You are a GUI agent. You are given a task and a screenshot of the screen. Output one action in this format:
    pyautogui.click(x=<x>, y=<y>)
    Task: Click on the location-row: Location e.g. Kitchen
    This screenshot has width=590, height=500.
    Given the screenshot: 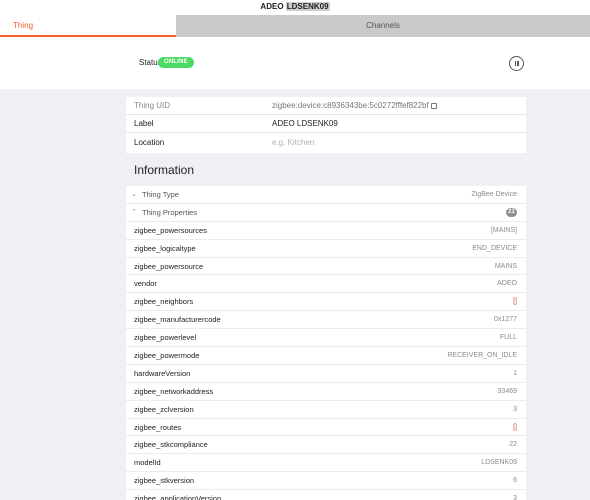 What is the action you would take?
    pyautogui.click(x=326, y=142)
    